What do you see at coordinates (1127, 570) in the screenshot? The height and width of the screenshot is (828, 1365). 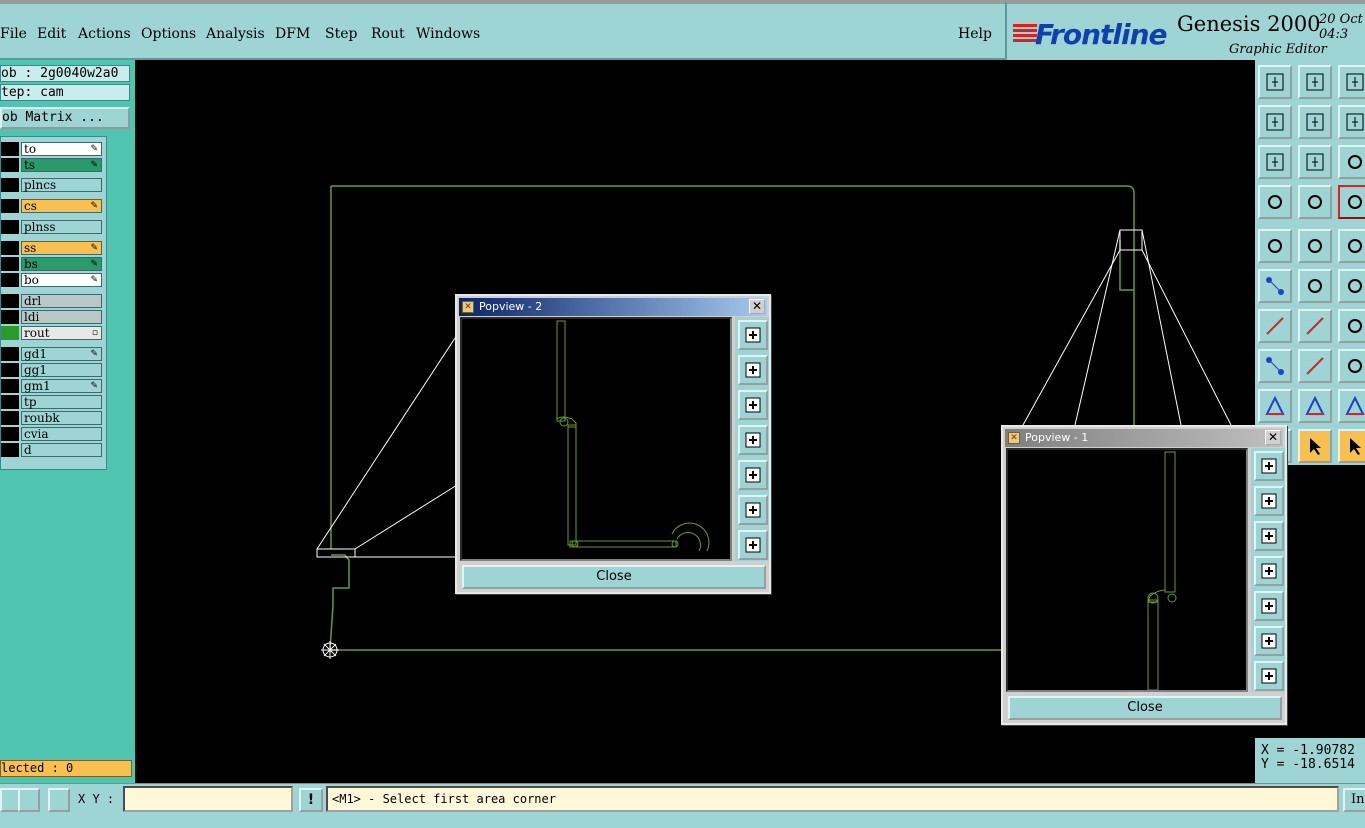 I see `popview-1-view` at bounding box center [1127, 570].